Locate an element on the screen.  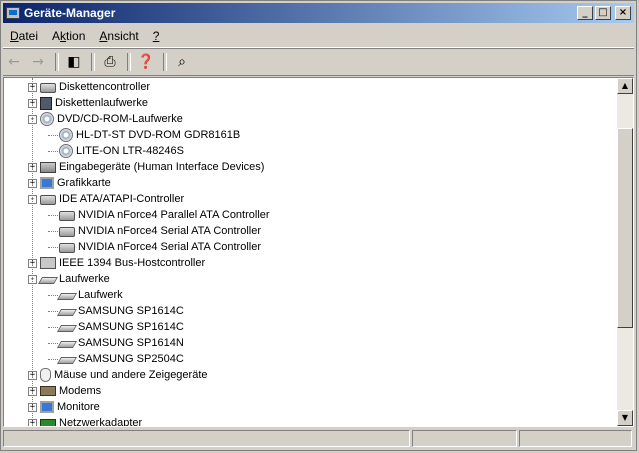
tree-category: Monitore is located at coordinates (70, 407).